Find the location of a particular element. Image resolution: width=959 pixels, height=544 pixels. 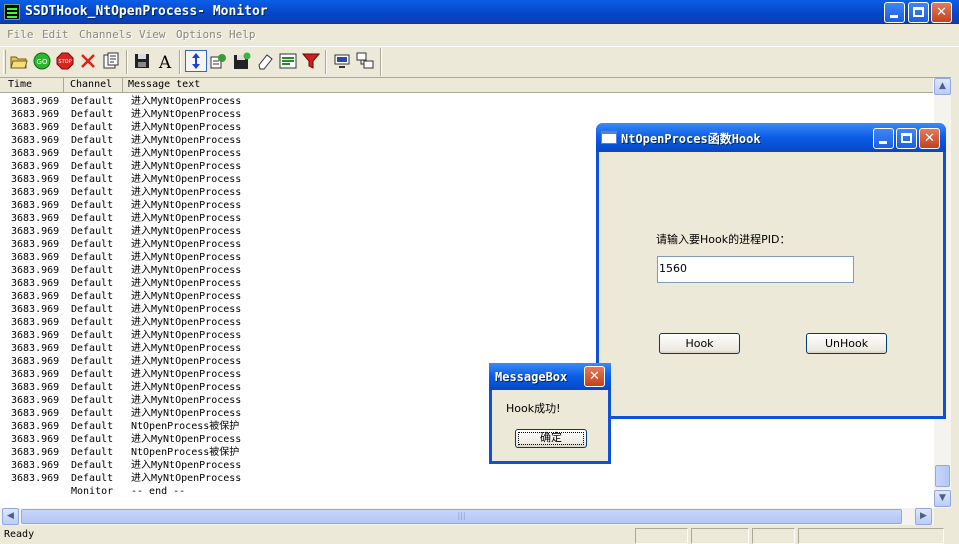

stop-icon: STOP is located at coordinates (65, 61).